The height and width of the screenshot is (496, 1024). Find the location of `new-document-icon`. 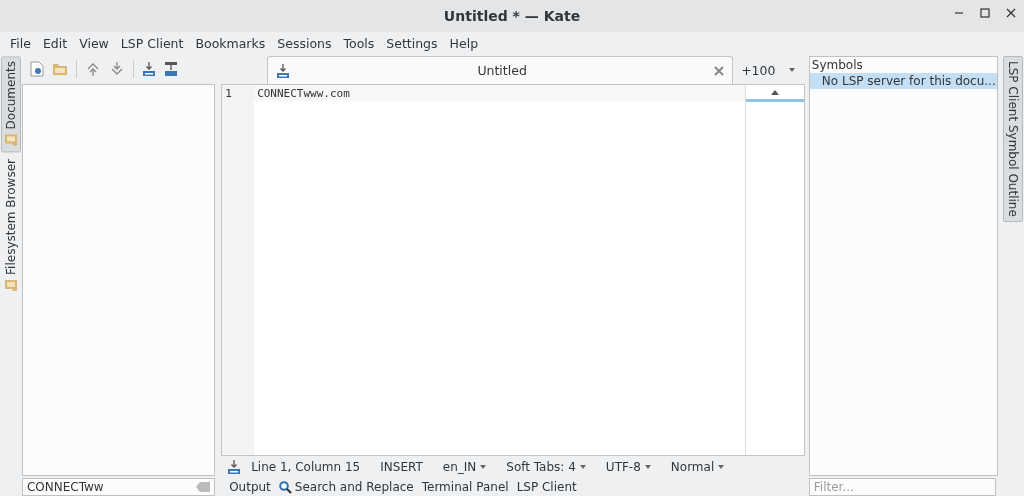

new-document-icon is located at coordinates (36, 69).